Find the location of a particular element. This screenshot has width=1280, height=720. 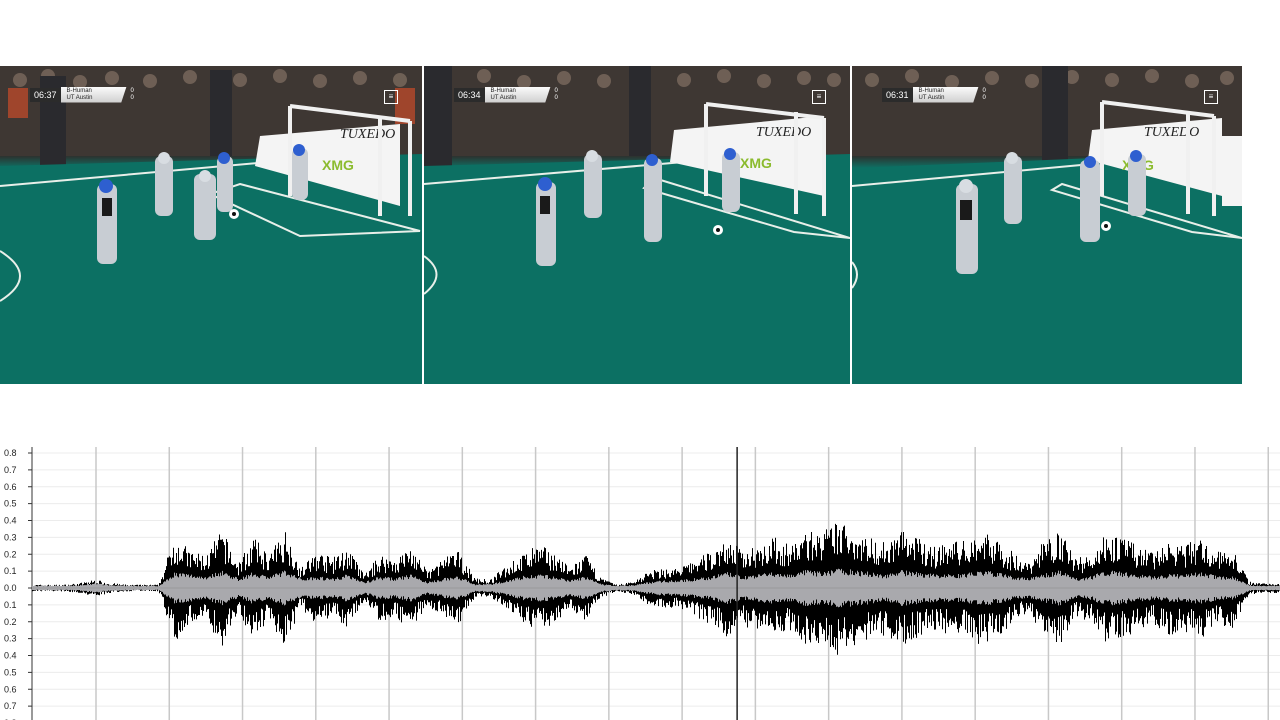

y-tick-label: 0.8 is located at coordinates (10, 453).